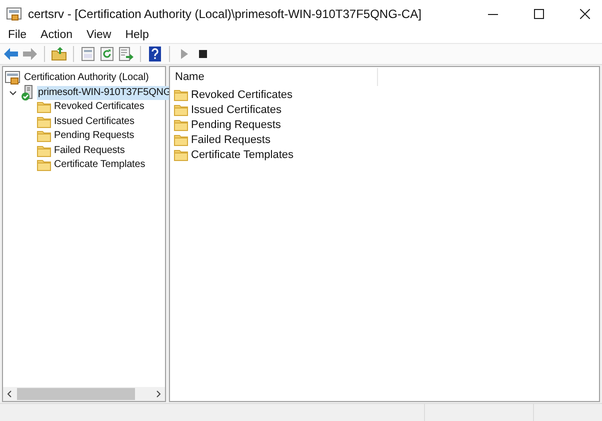  What do you see at coordinates (585, 13) in the screenshot?
I see `close-icon` at bounding box center [585, 13].